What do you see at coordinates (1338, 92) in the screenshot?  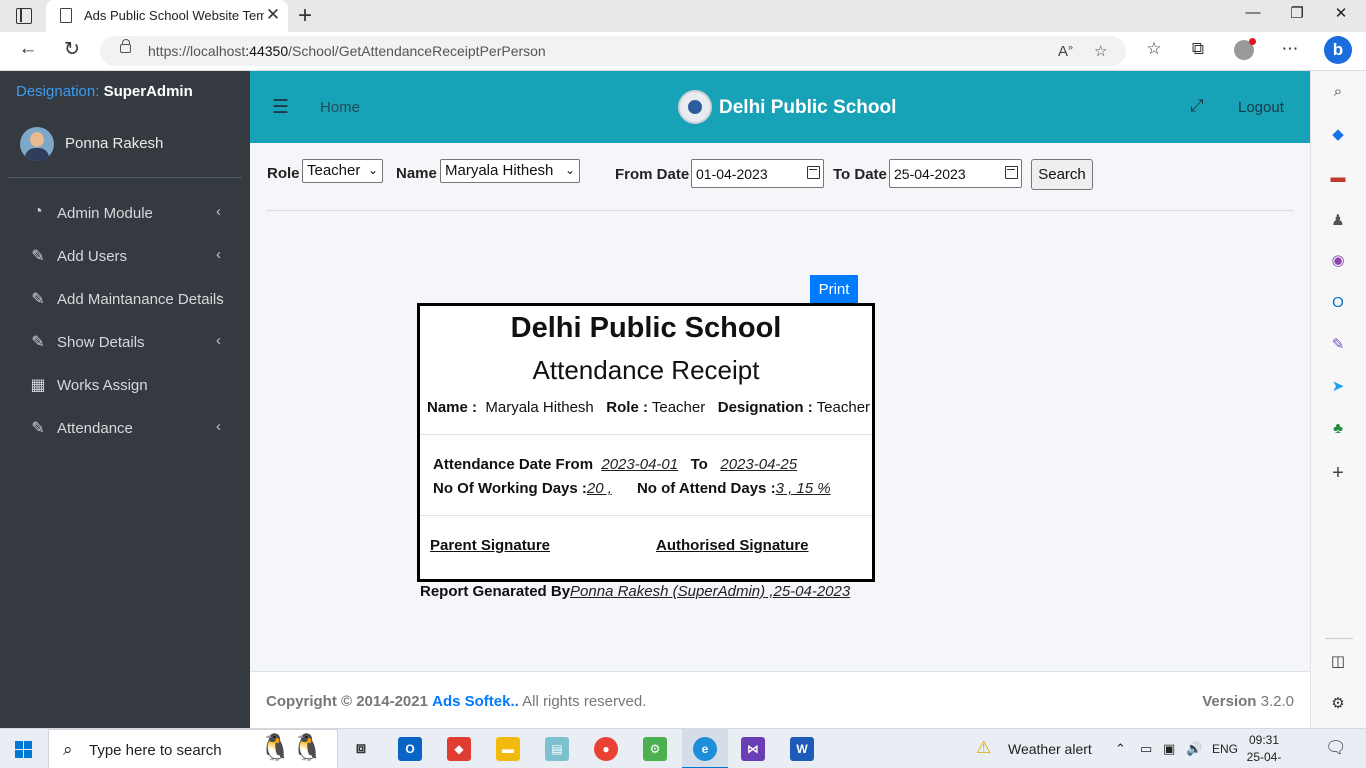 I see `search-icon: ⌕` at bounding box center [1338, 92].